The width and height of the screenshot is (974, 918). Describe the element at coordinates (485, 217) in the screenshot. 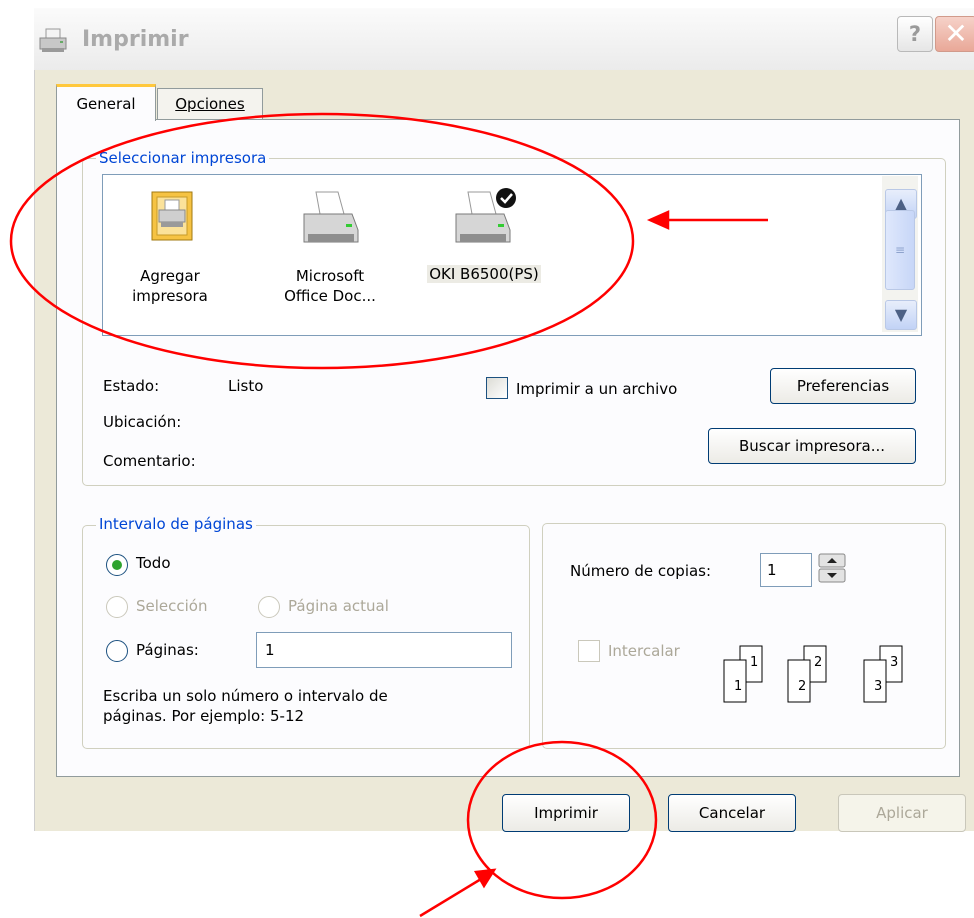

I see `printer-icon-oki` at that location.